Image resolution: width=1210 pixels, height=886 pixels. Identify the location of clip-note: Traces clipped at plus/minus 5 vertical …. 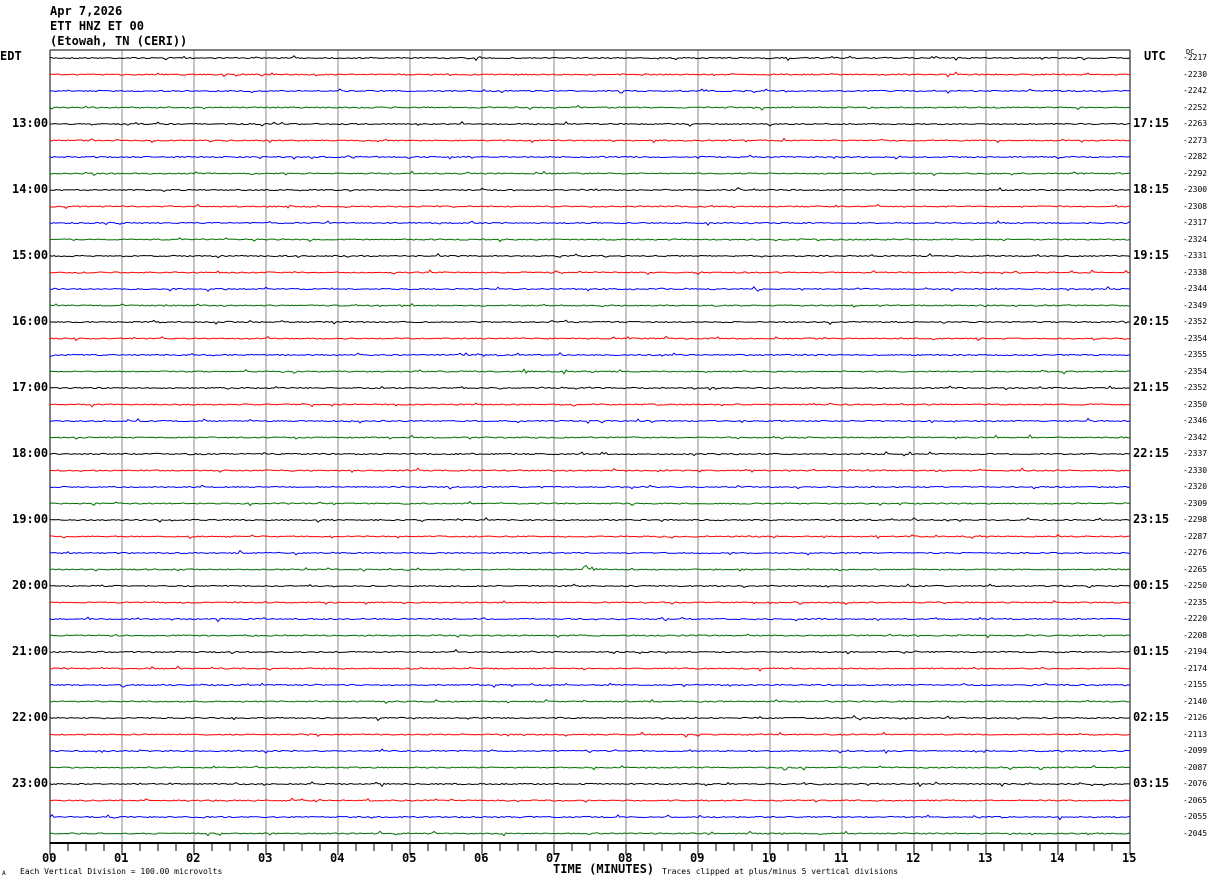
(780, 871).